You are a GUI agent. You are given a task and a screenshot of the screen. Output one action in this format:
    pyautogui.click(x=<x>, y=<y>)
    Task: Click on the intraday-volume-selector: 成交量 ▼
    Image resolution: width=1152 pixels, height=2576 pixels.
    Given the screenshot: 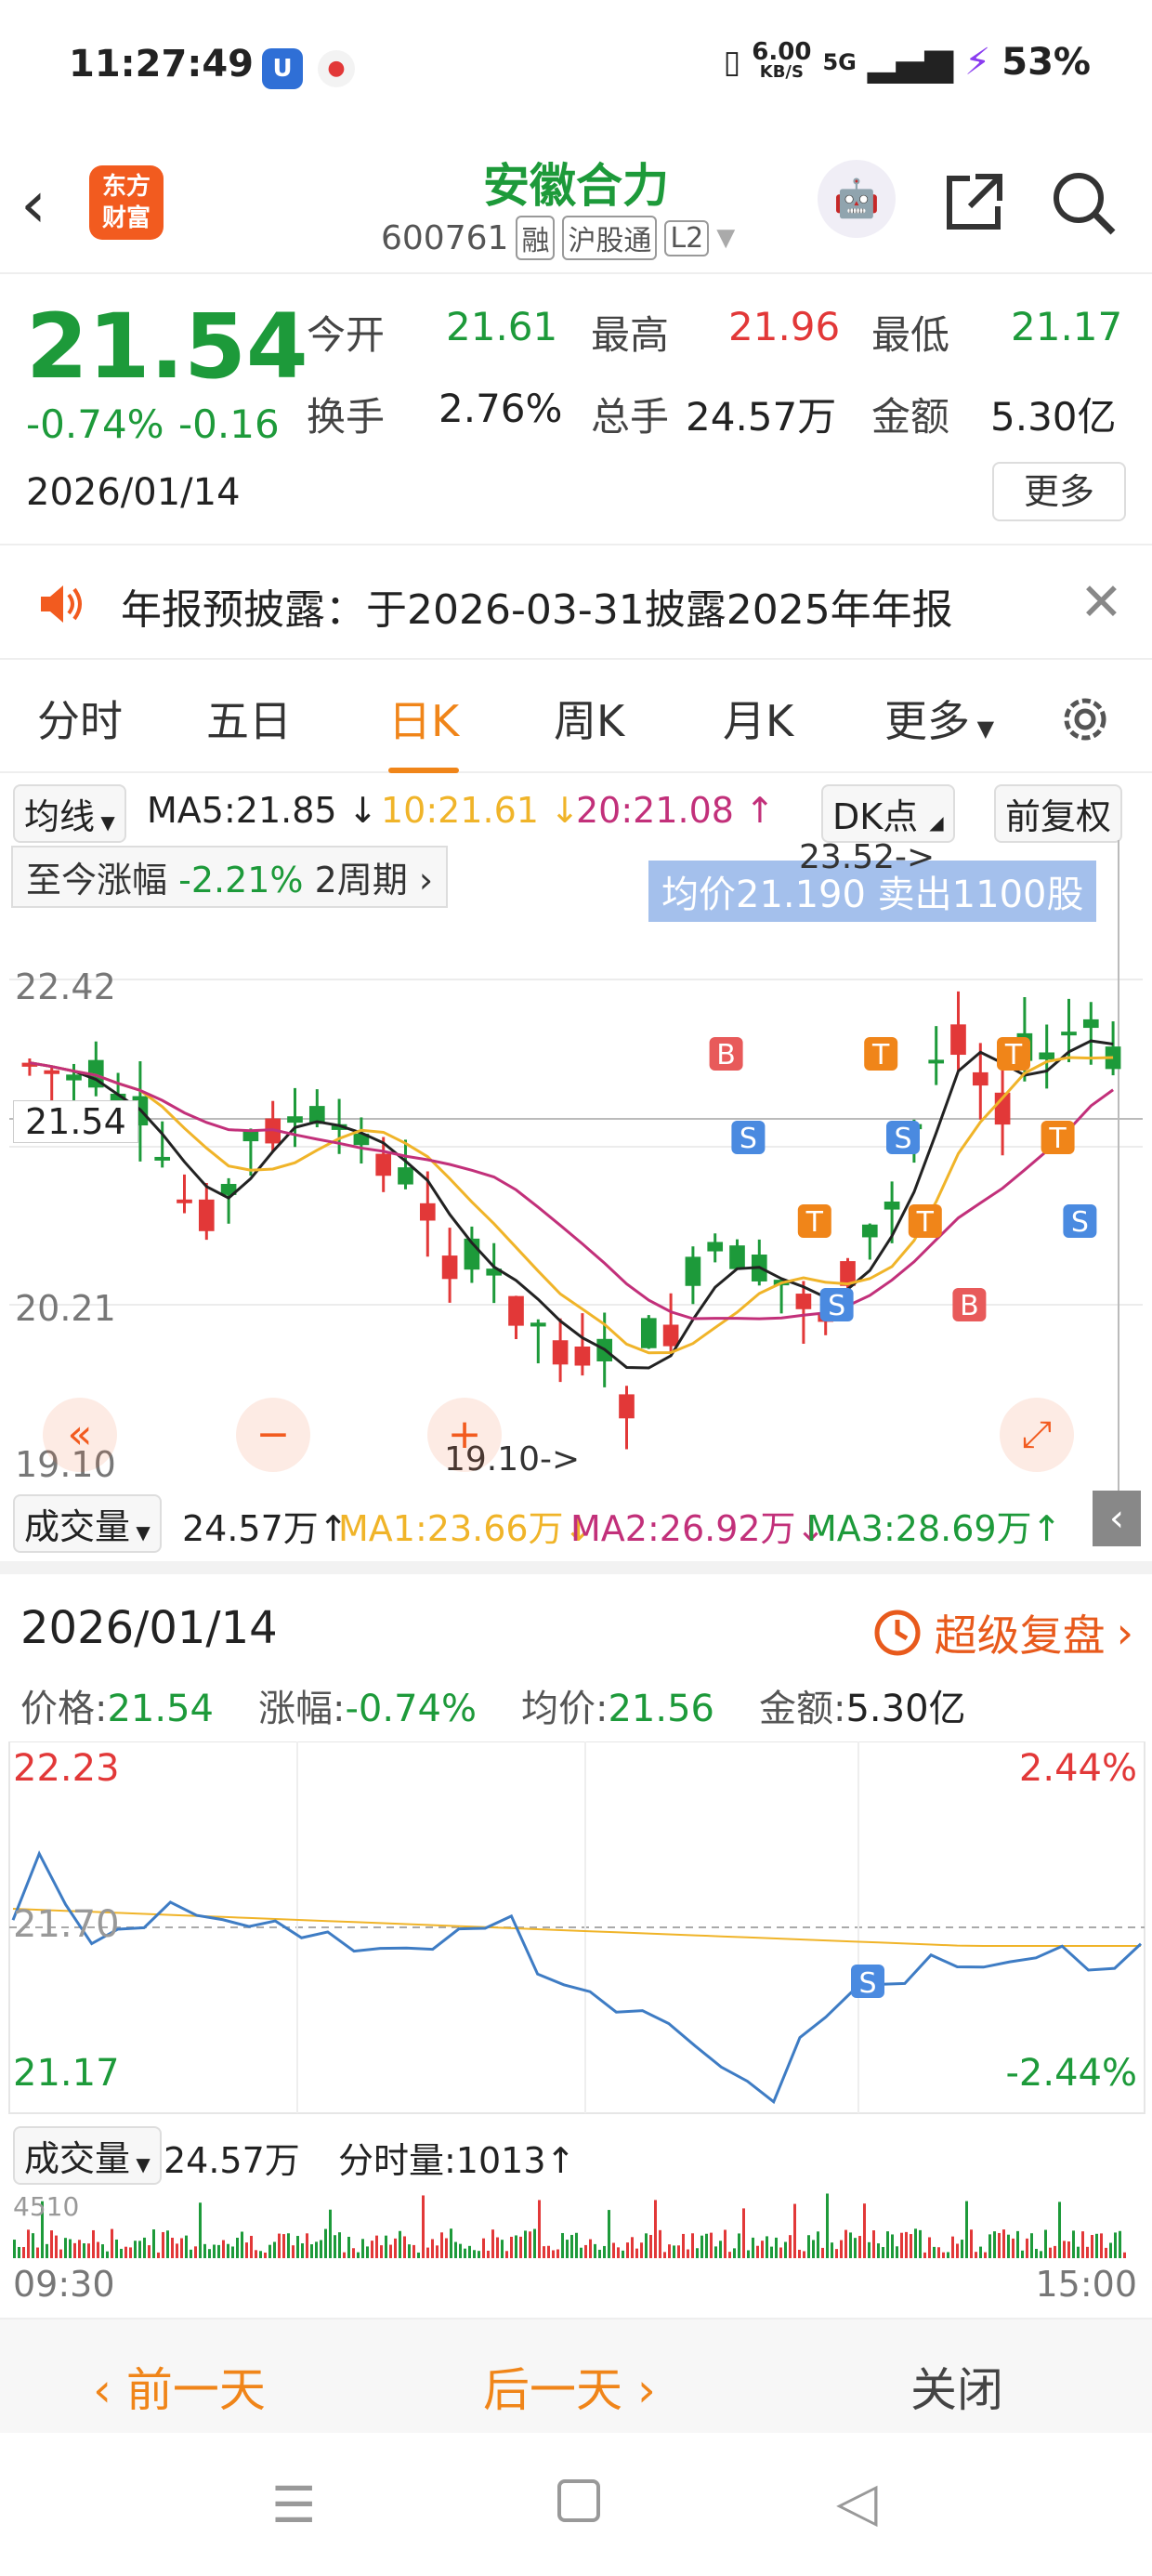 What is the action you would take?
    pyautogui.click(x=87, y=2155)
    